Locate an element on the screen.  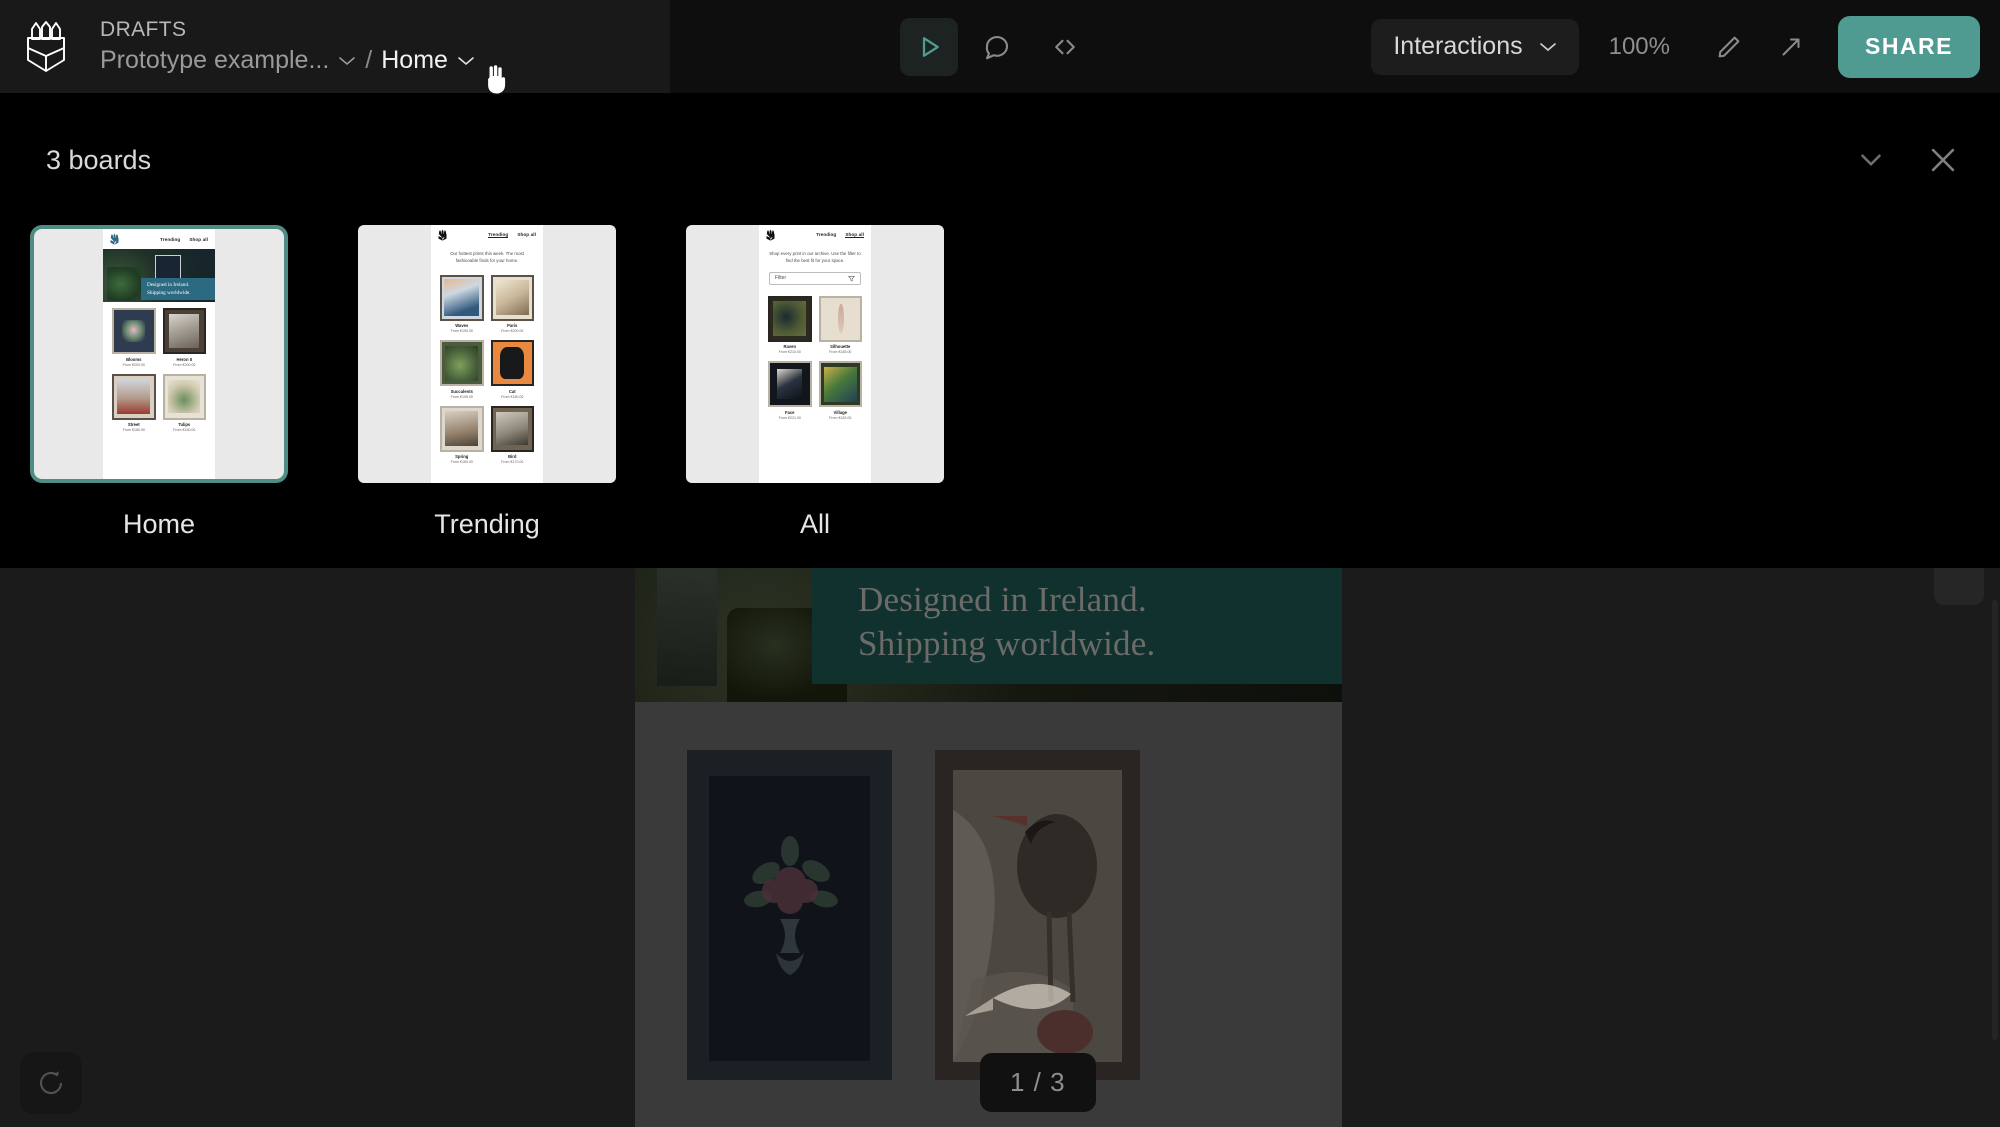
mini-product-card: Silhouette From €185.00 is located at coordinates (840, 325).